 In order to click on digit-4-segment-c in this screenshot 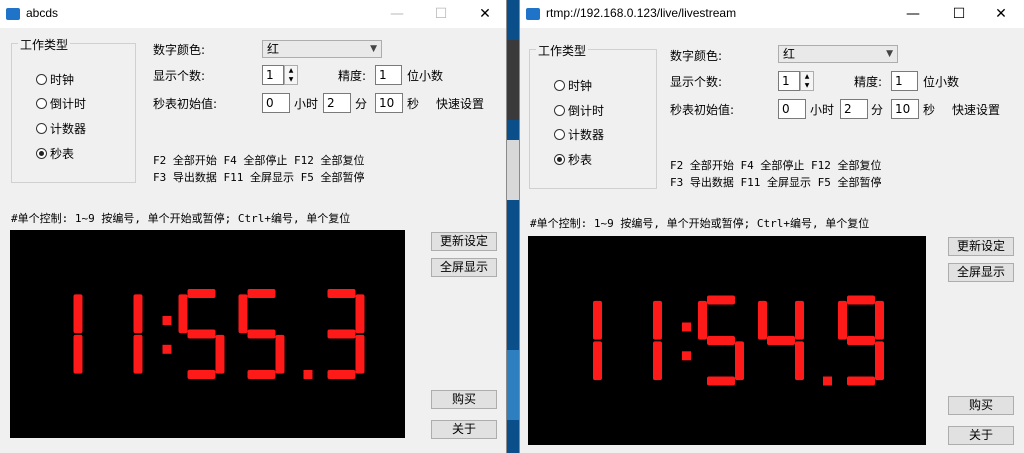, I will do `click(799, 361)`.